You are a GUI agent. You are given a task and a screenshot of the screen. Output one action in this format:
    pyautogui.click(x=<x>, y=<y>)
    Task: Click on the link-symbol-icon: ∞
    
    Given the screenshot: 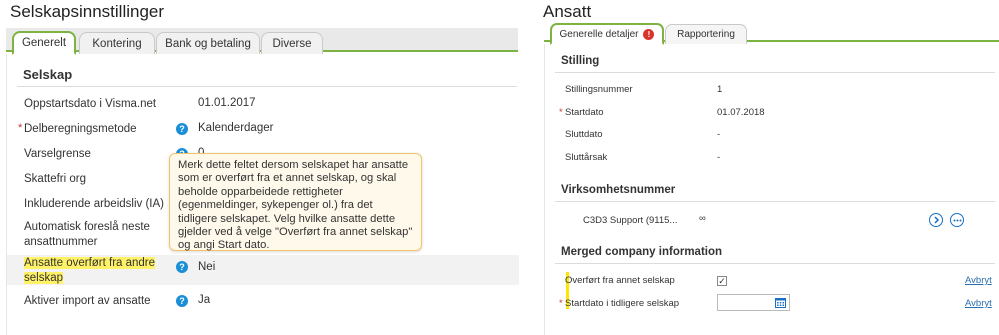 What is the action you would take?
    pyautogui.click(x=702, y=218)
    